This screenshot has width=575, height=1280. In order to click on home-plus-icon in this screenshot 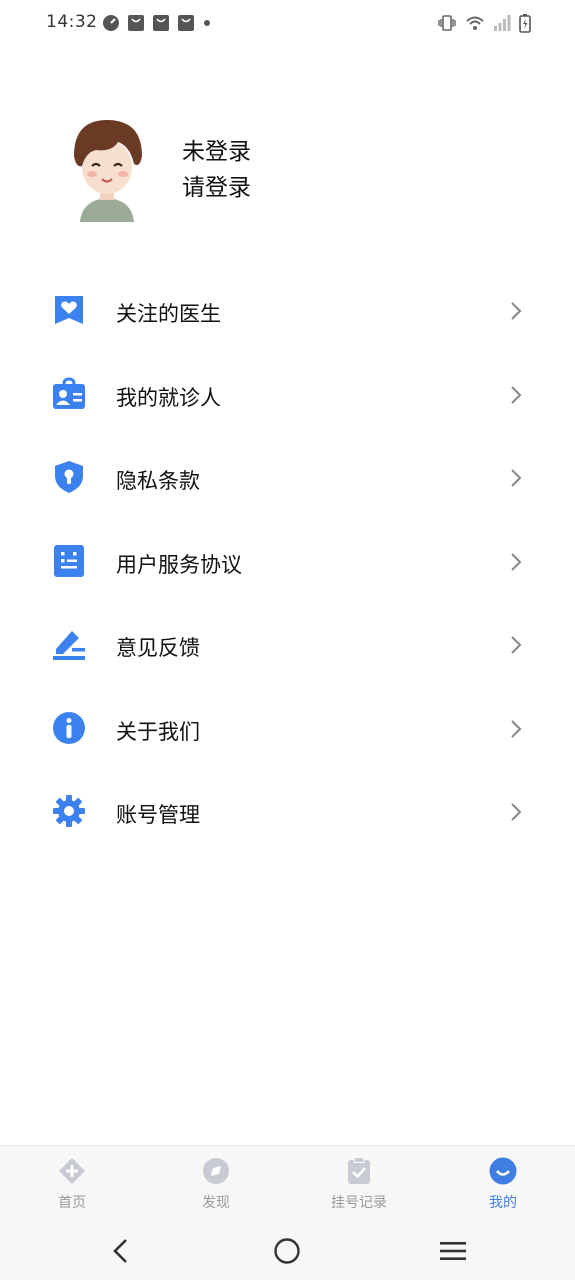, I will do `click(72, 1171)`.